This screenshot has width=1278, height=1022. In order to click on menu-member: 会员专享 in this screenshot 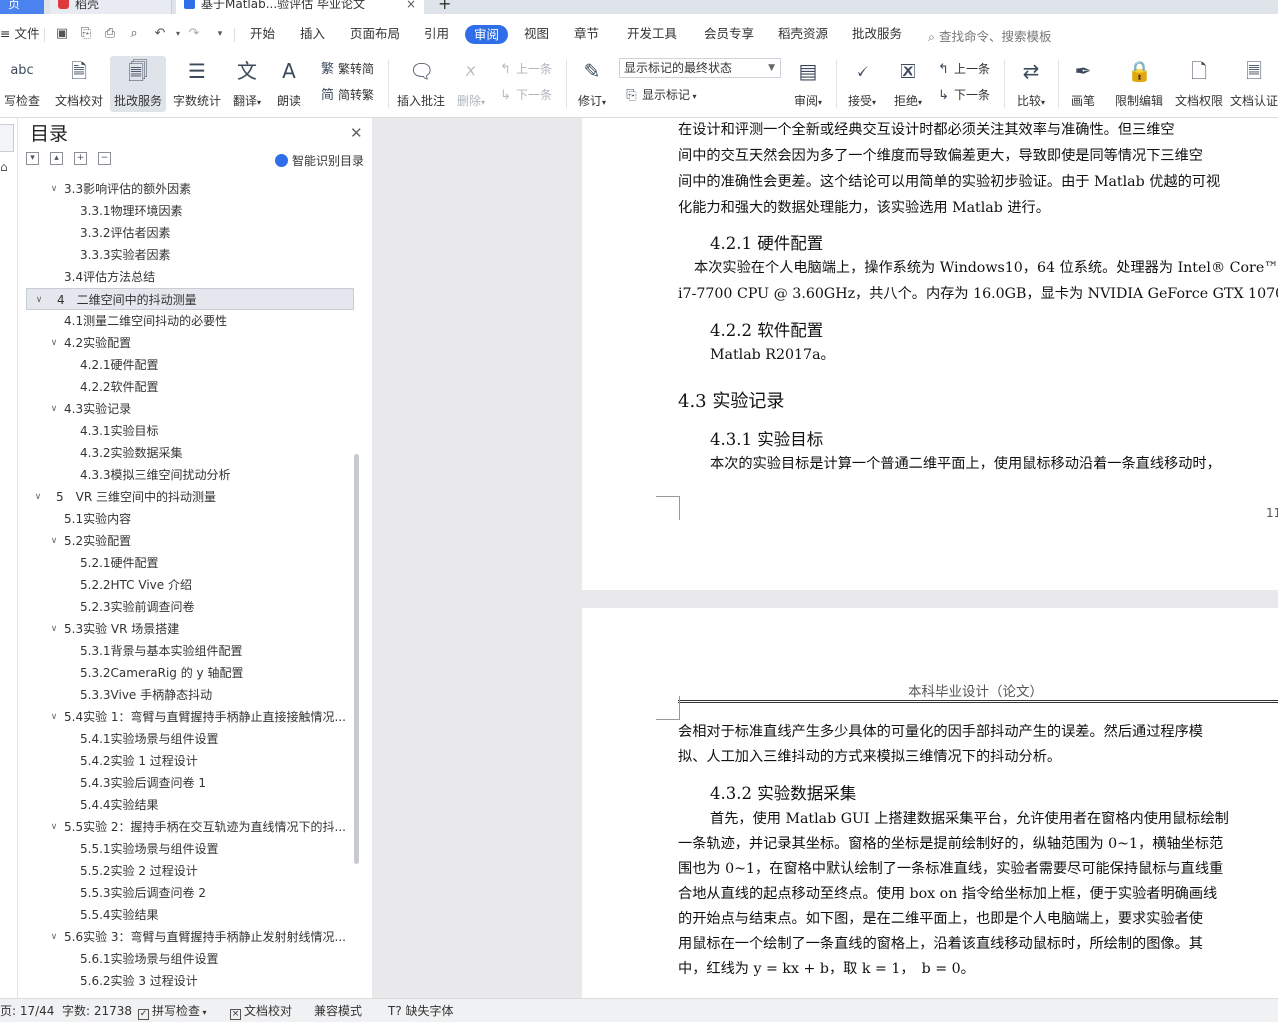, I will do `click(729, 34)`.